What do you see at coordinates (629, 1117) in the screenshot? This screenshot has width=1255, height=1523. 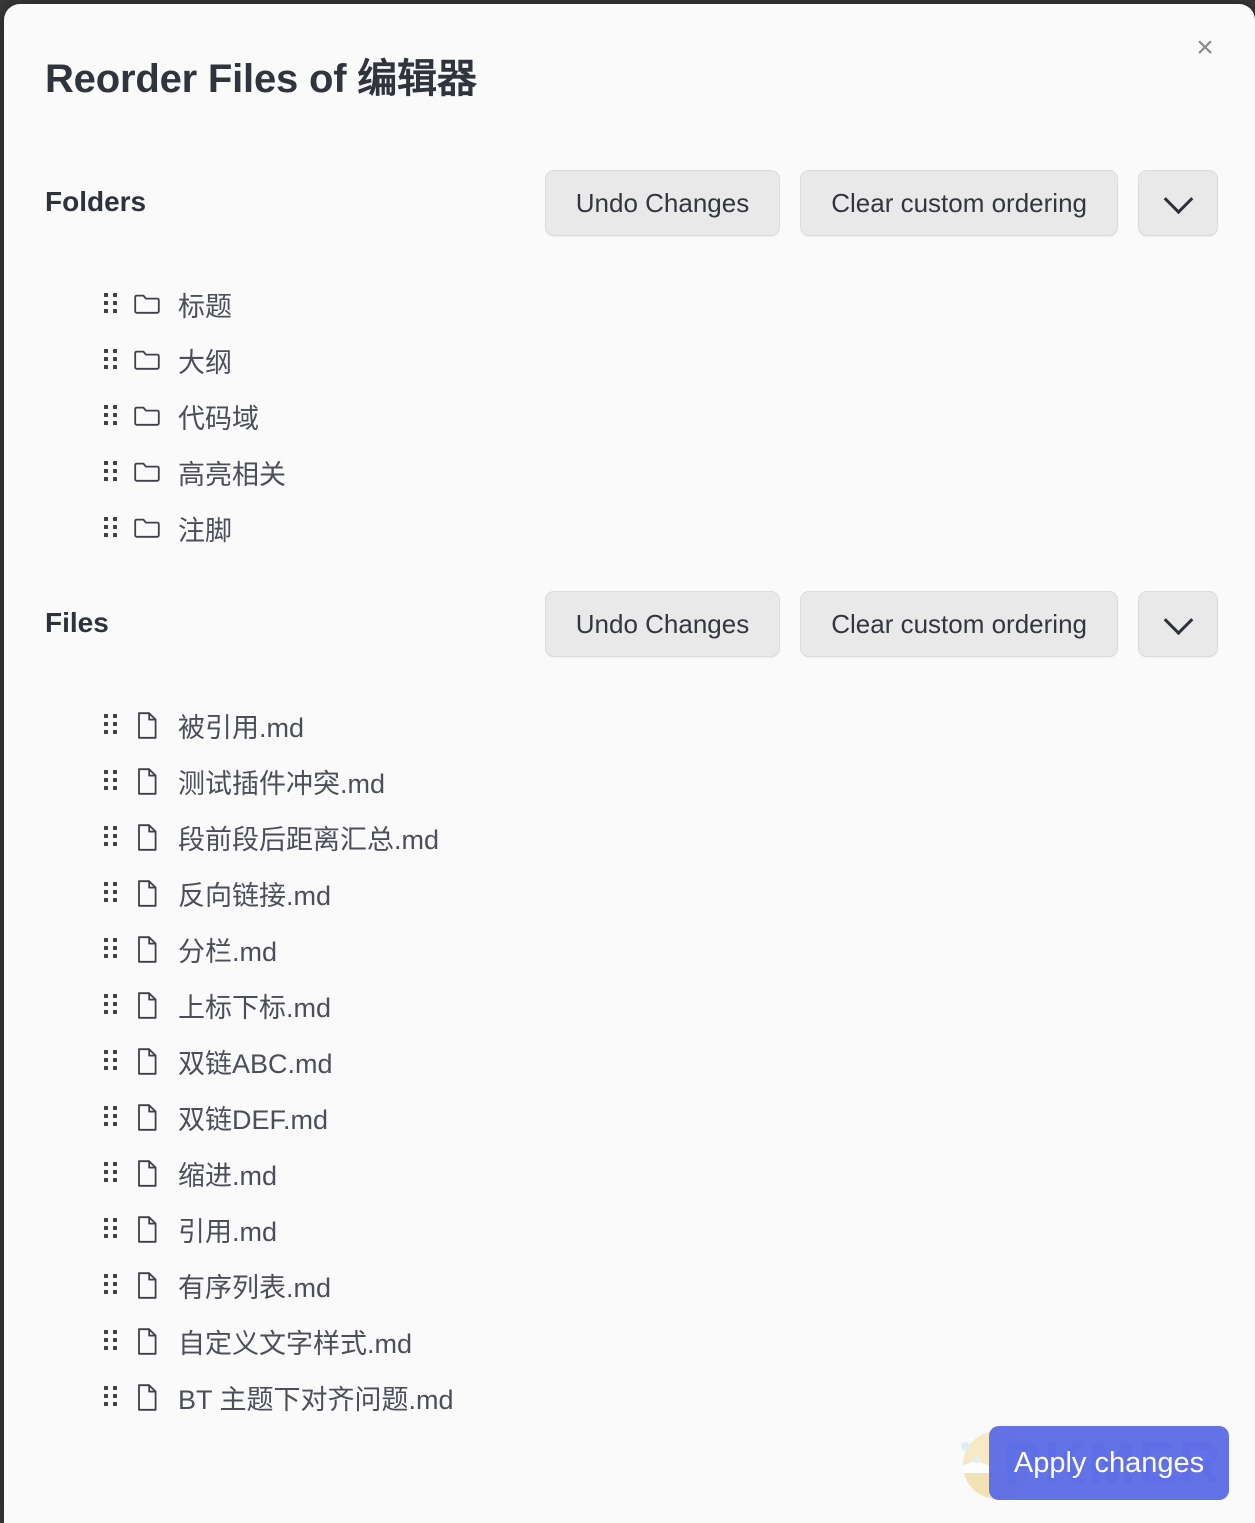 I see `file-row: 双链DEF.md` at bounding box center [629, 1117].